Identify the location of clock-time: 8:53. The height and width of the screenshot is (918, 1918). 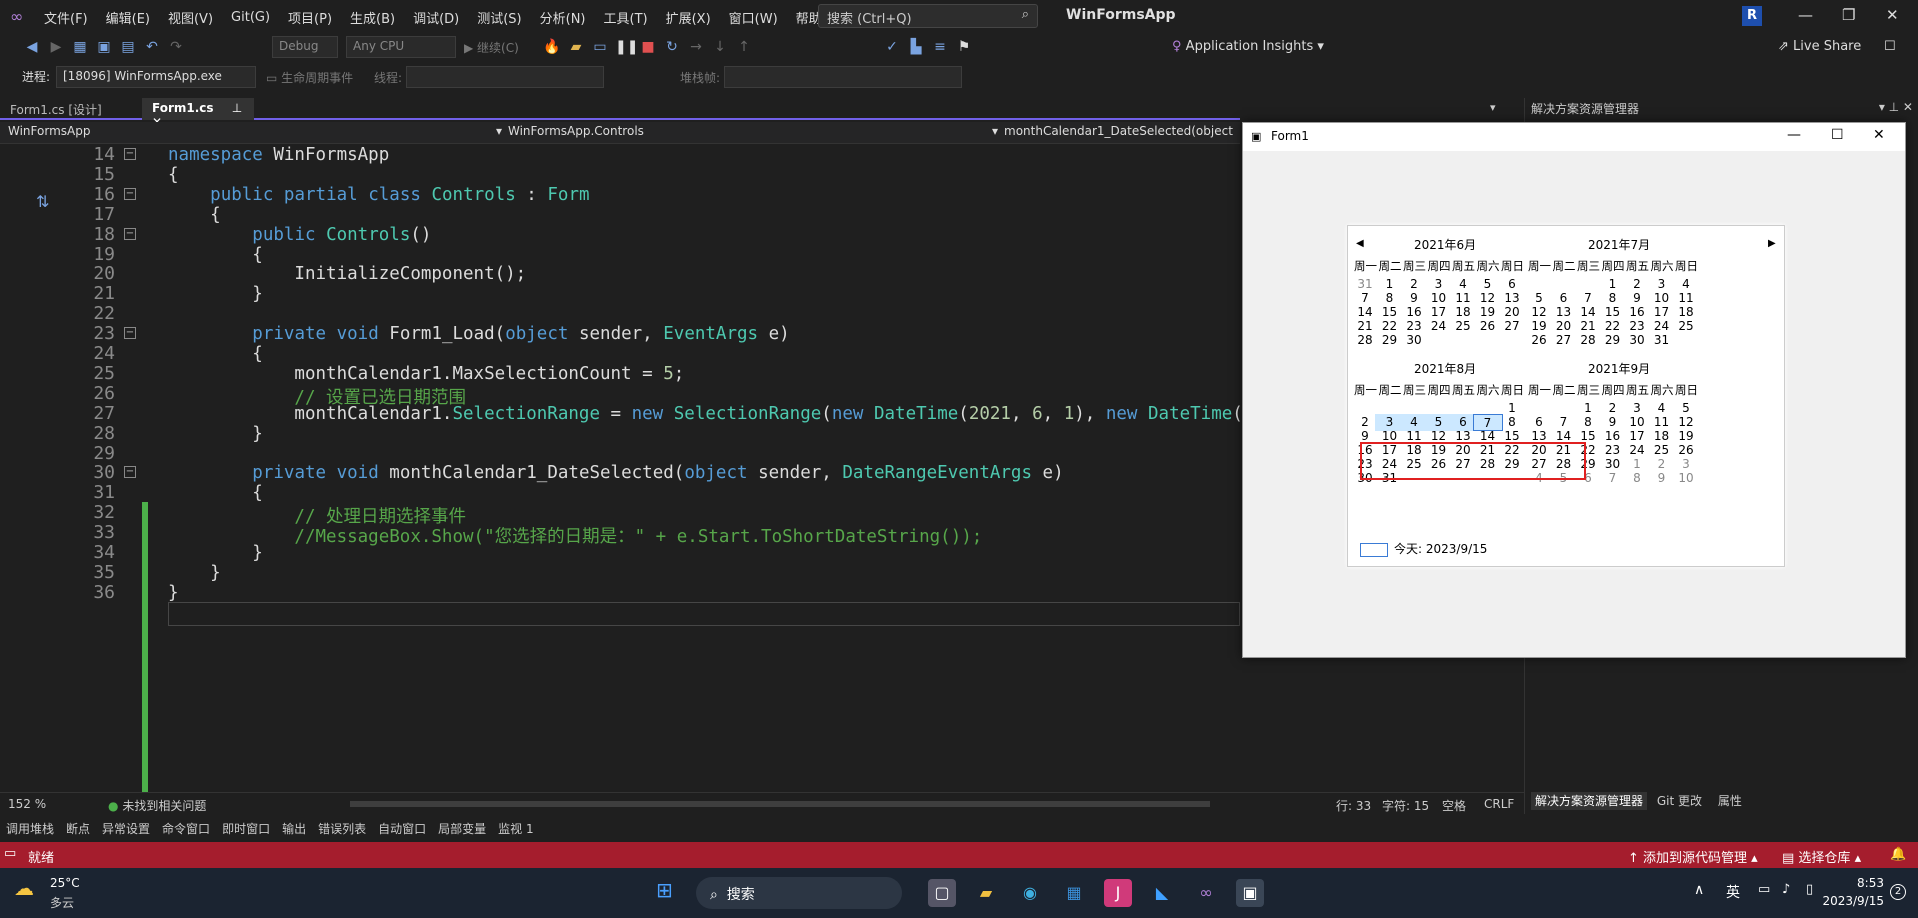
(1858, 883).